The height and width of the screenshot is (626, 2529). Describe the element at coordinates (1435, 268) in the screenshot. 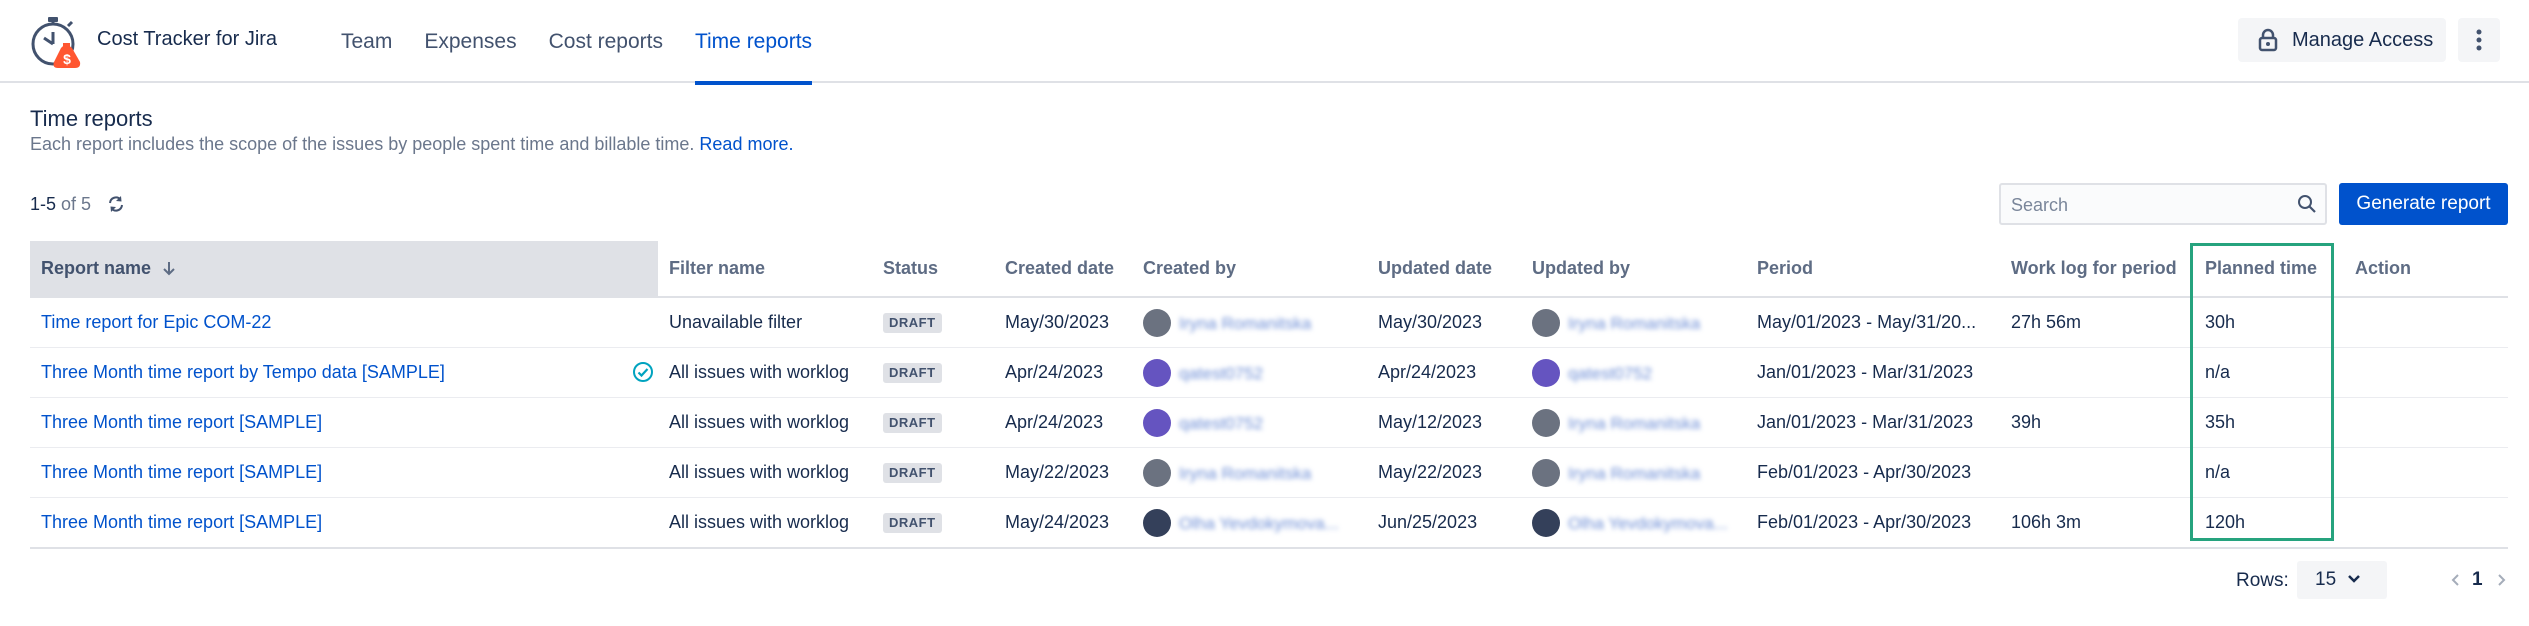

I see `column-updated-date: Updated date` at that location.